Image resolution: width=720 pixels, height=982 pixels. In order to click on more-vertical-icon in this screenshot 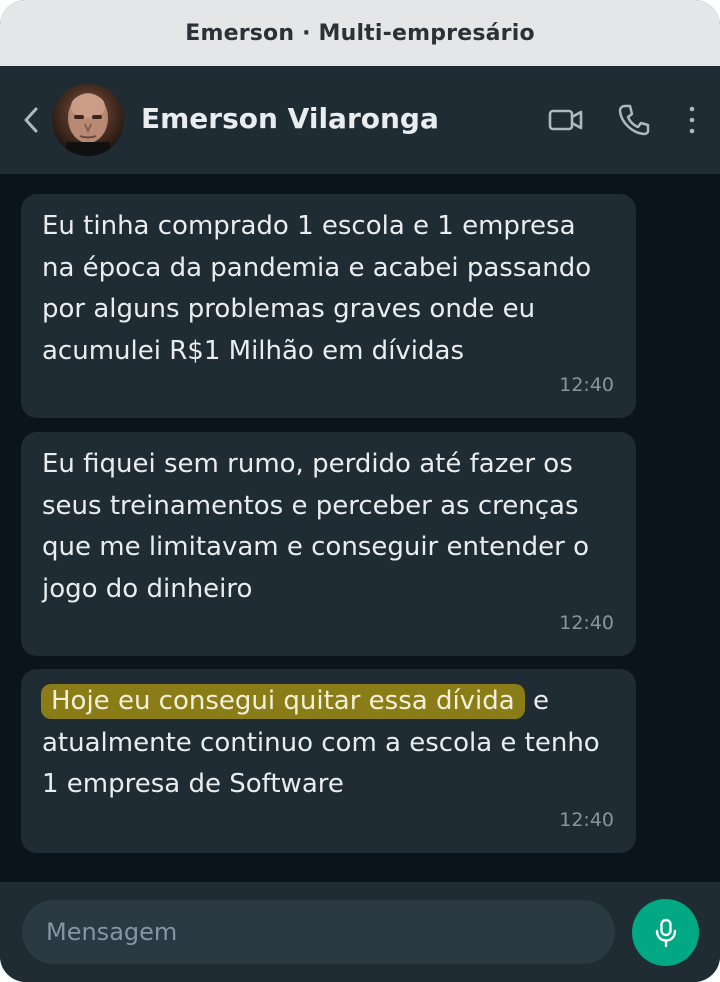, I will do `click(692, 120)`.